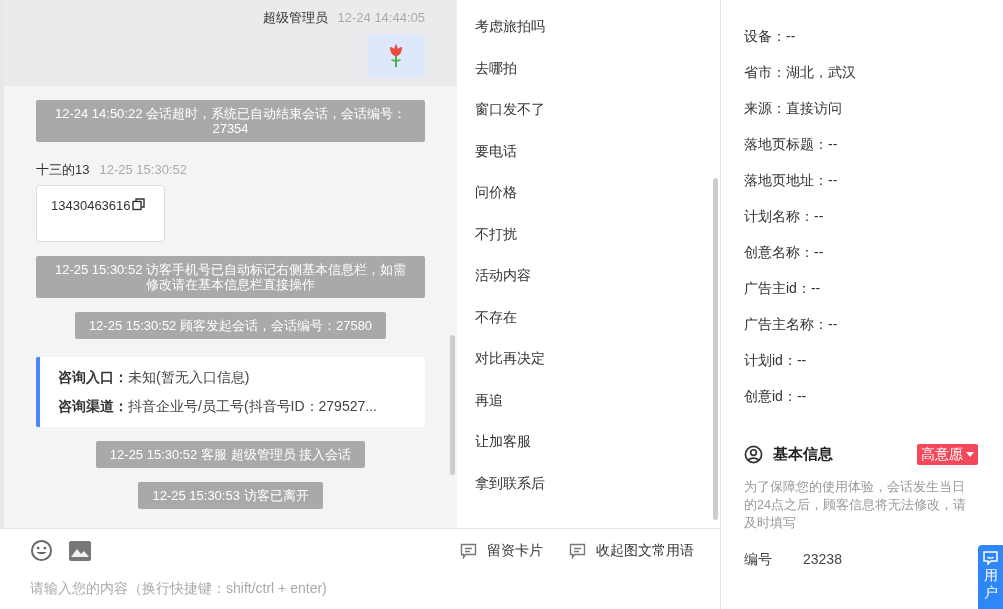 This screenshot has width=1003, height=609. I want to click on phrase-item: 要电话, so click(597, 151).